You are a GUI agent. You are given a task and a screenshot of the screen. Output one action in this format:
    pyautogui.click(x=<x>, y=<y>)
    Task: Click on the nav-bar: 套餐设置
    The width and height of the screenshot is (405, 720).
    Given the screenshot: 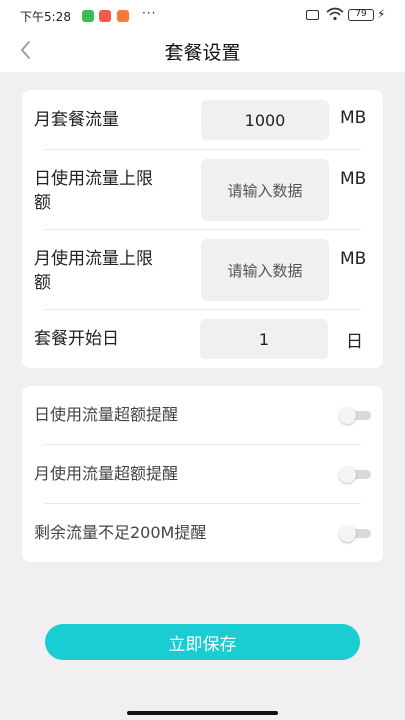 What is the action you would take?
    pyautogui.click(x=202, y=52)
    